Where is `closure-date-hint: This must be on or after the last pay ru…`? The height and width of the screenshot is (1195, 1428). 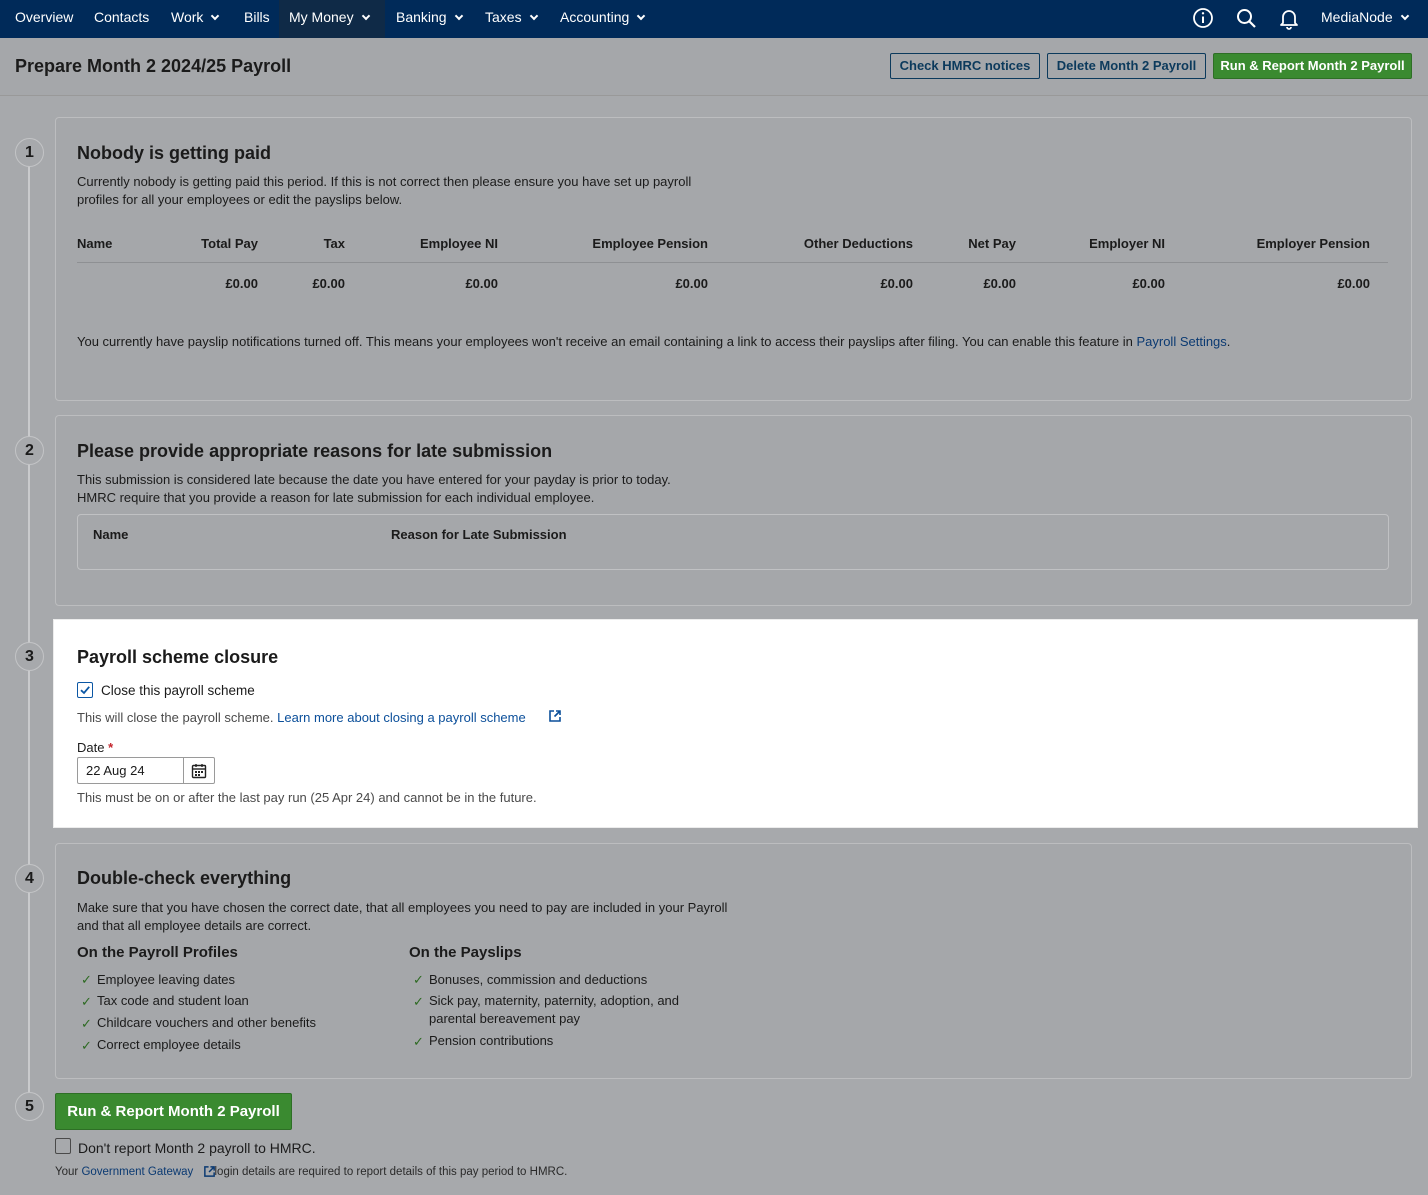
closure-date-hint: This must be on or after the last pay ru… is located at coordinates (307, 797).